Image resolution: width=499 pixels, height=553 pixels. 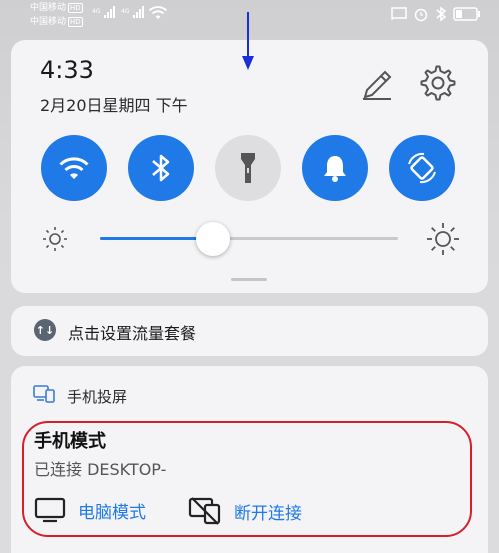 What do you see at coordinates (249, 238) in the screenshot?
I see `brightness-slider` at bounding box center [249, 238].